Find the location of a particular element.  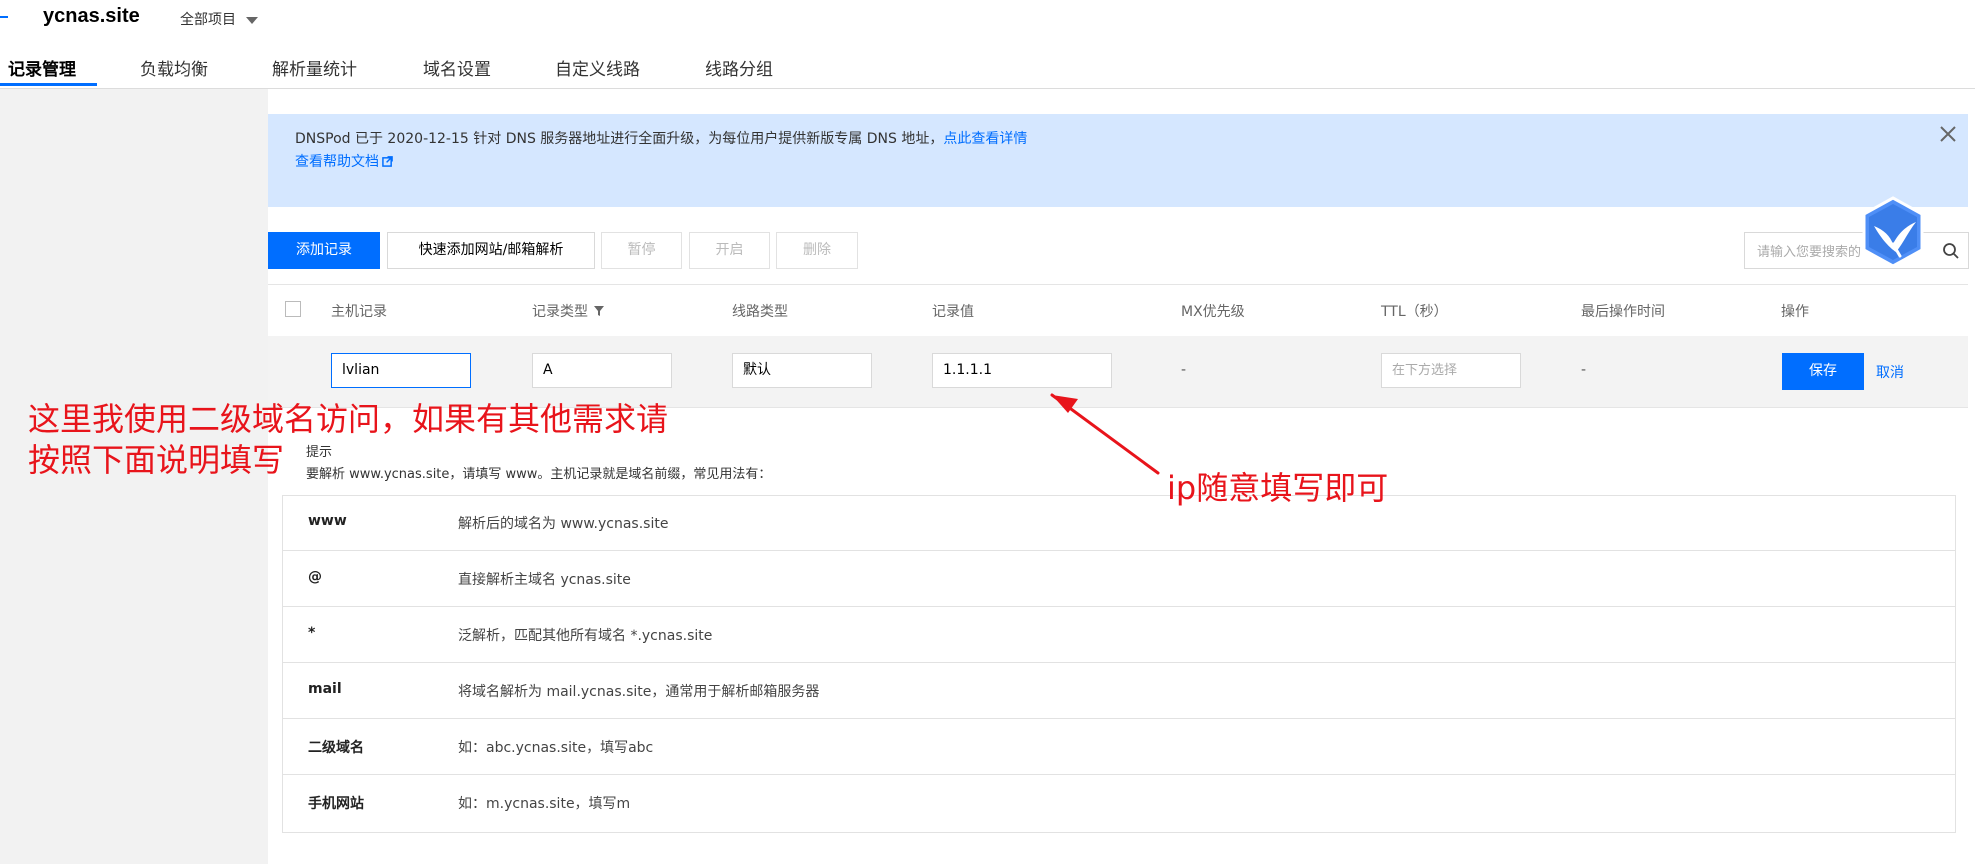

select-all-checkbox is located at coordinates (293, 309).